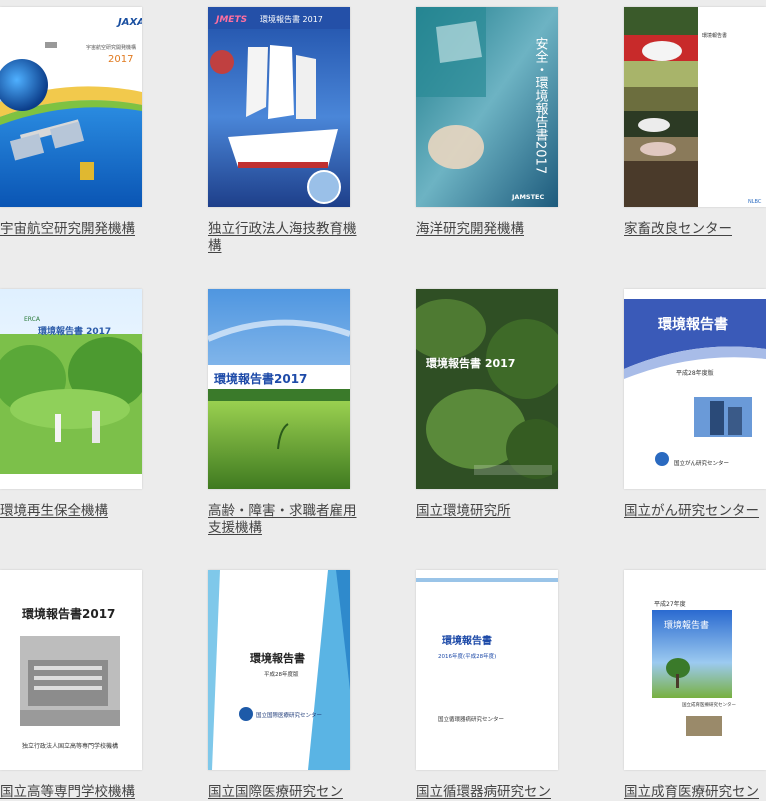 Image resolution: width=766 pixels, height=801 pixels. Describe the element at coordinates (491, 511) in the screenshot. I see `report-title-link: 国立環境研究所` at that location.